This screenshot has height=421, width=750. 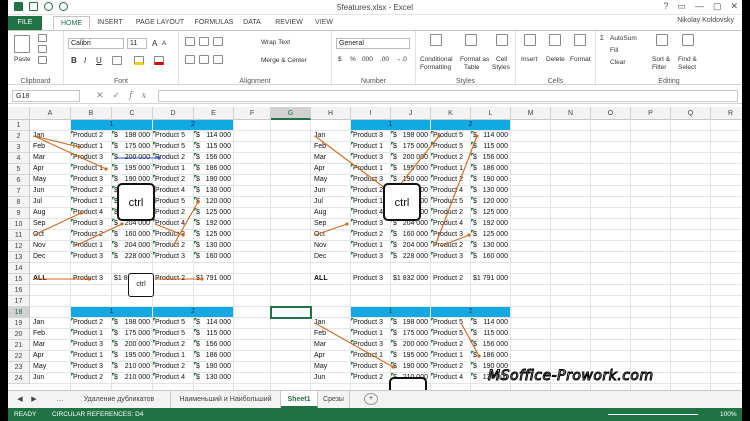 I want to click on tab-review: REVIEW, so click(x=289, y=23).